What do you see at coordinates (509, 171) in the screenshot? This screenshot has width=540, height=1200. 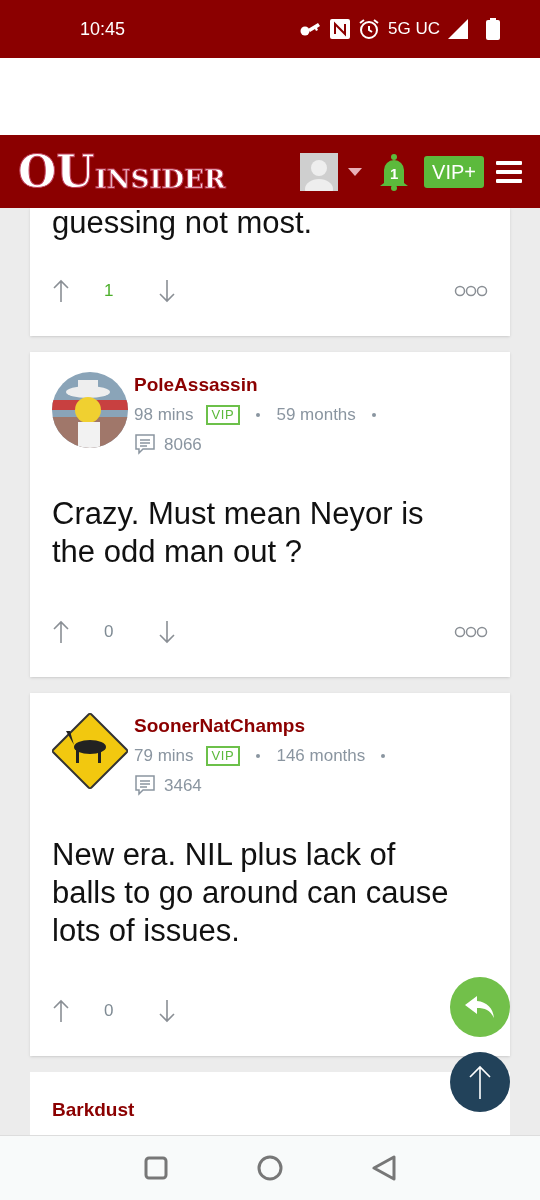 I see `menu-icon` at bounding box center [509, 171].